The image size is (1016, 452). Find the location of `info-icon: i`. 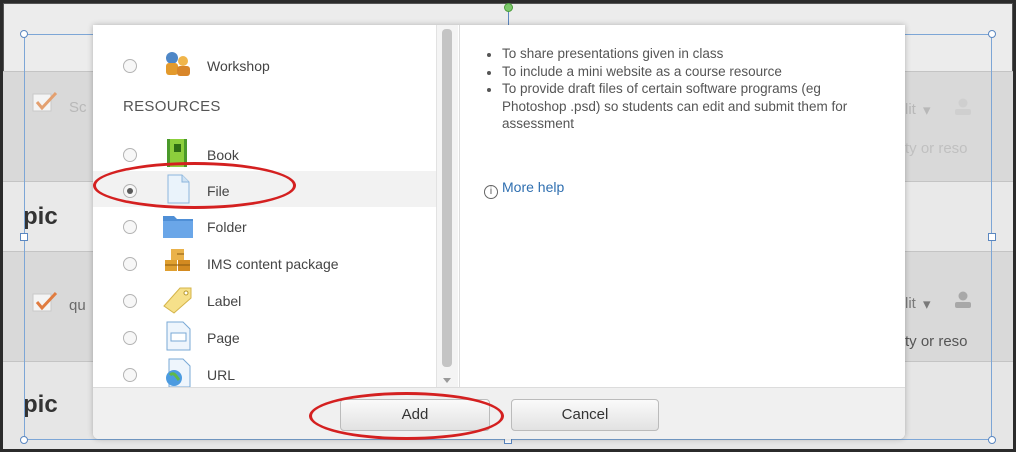

info-icon: i is located at coordinates (491, 192).